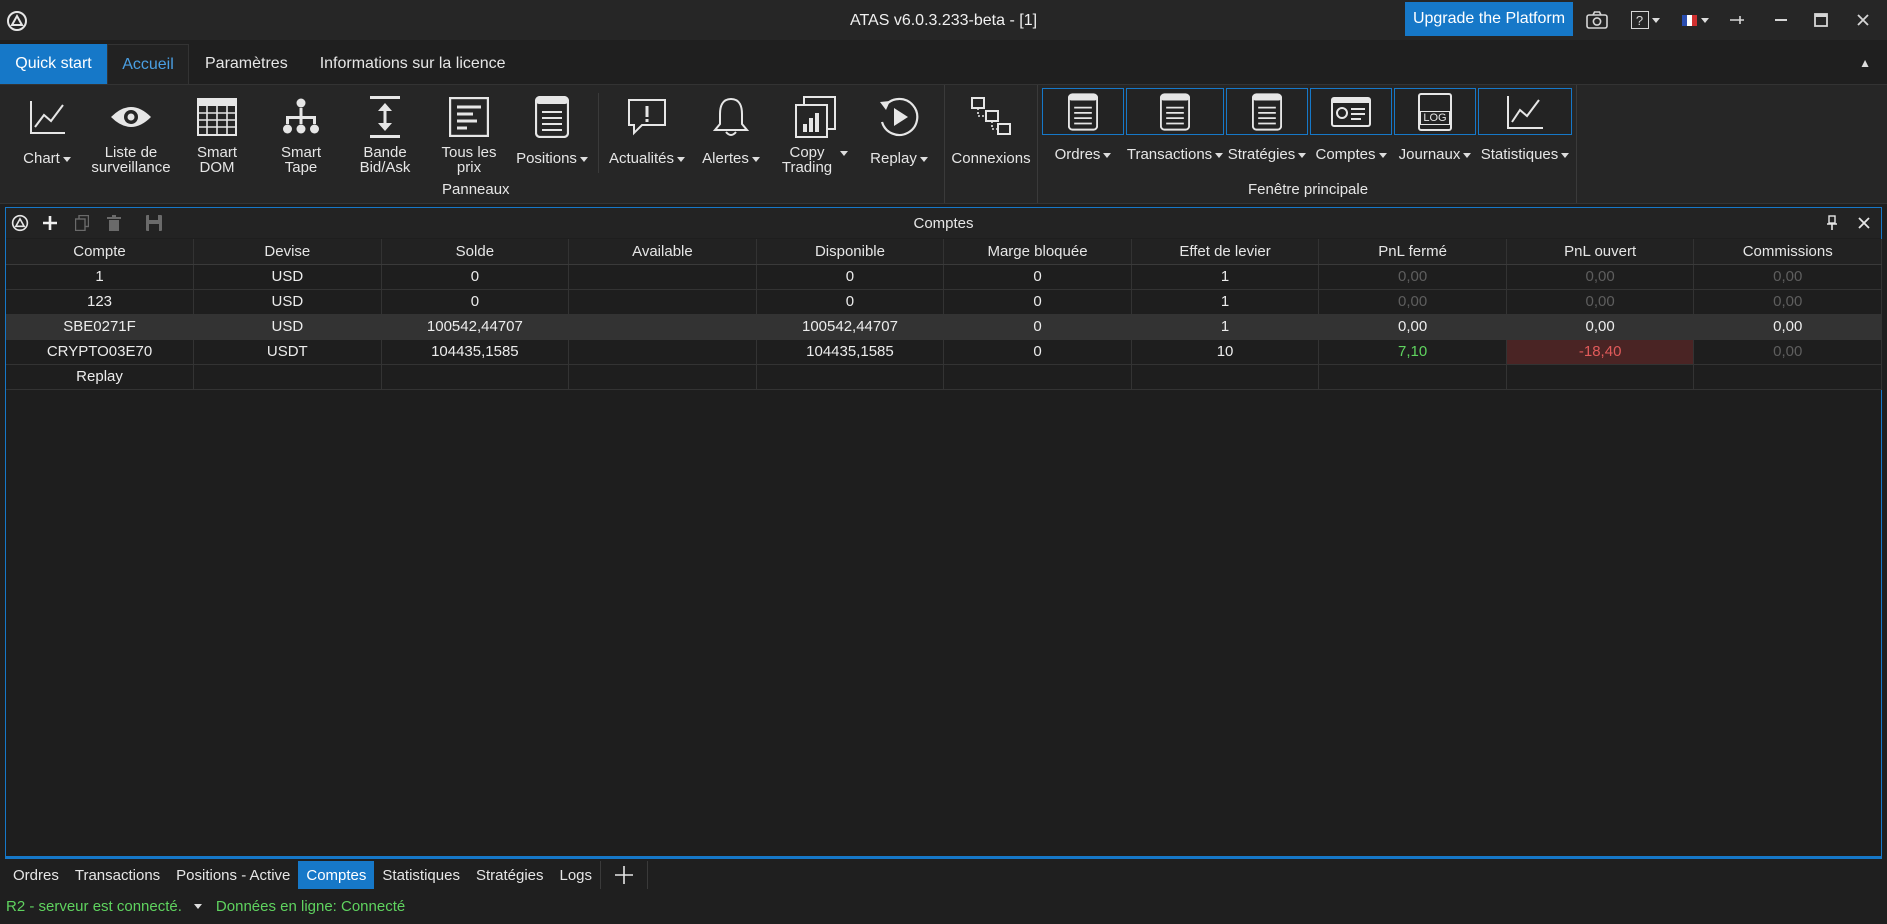  Describe the element at coordinates (336, 875) in the screenshot. I see `bottom-tab-accounts: Comptes` at that location.